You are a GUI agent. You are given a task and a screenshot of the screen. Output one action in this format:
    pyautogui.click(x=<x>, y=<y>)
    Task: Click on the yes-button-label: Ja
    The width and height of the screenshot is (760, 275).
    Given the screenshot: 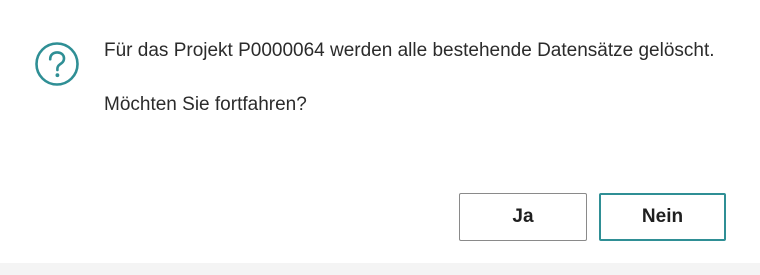 What is the action you would take?
    pyautogui.click(x=523, y=216)
    